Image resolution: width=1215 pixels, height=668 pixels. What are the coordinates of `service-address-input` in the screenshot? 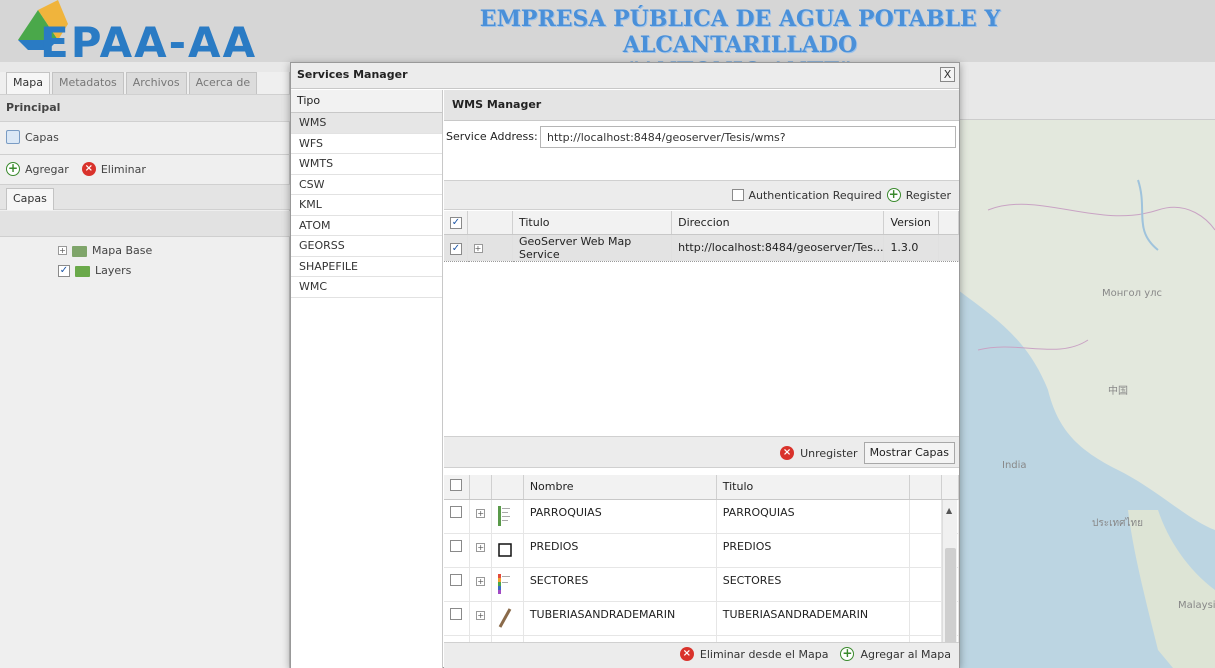 It's located at (748, 137).